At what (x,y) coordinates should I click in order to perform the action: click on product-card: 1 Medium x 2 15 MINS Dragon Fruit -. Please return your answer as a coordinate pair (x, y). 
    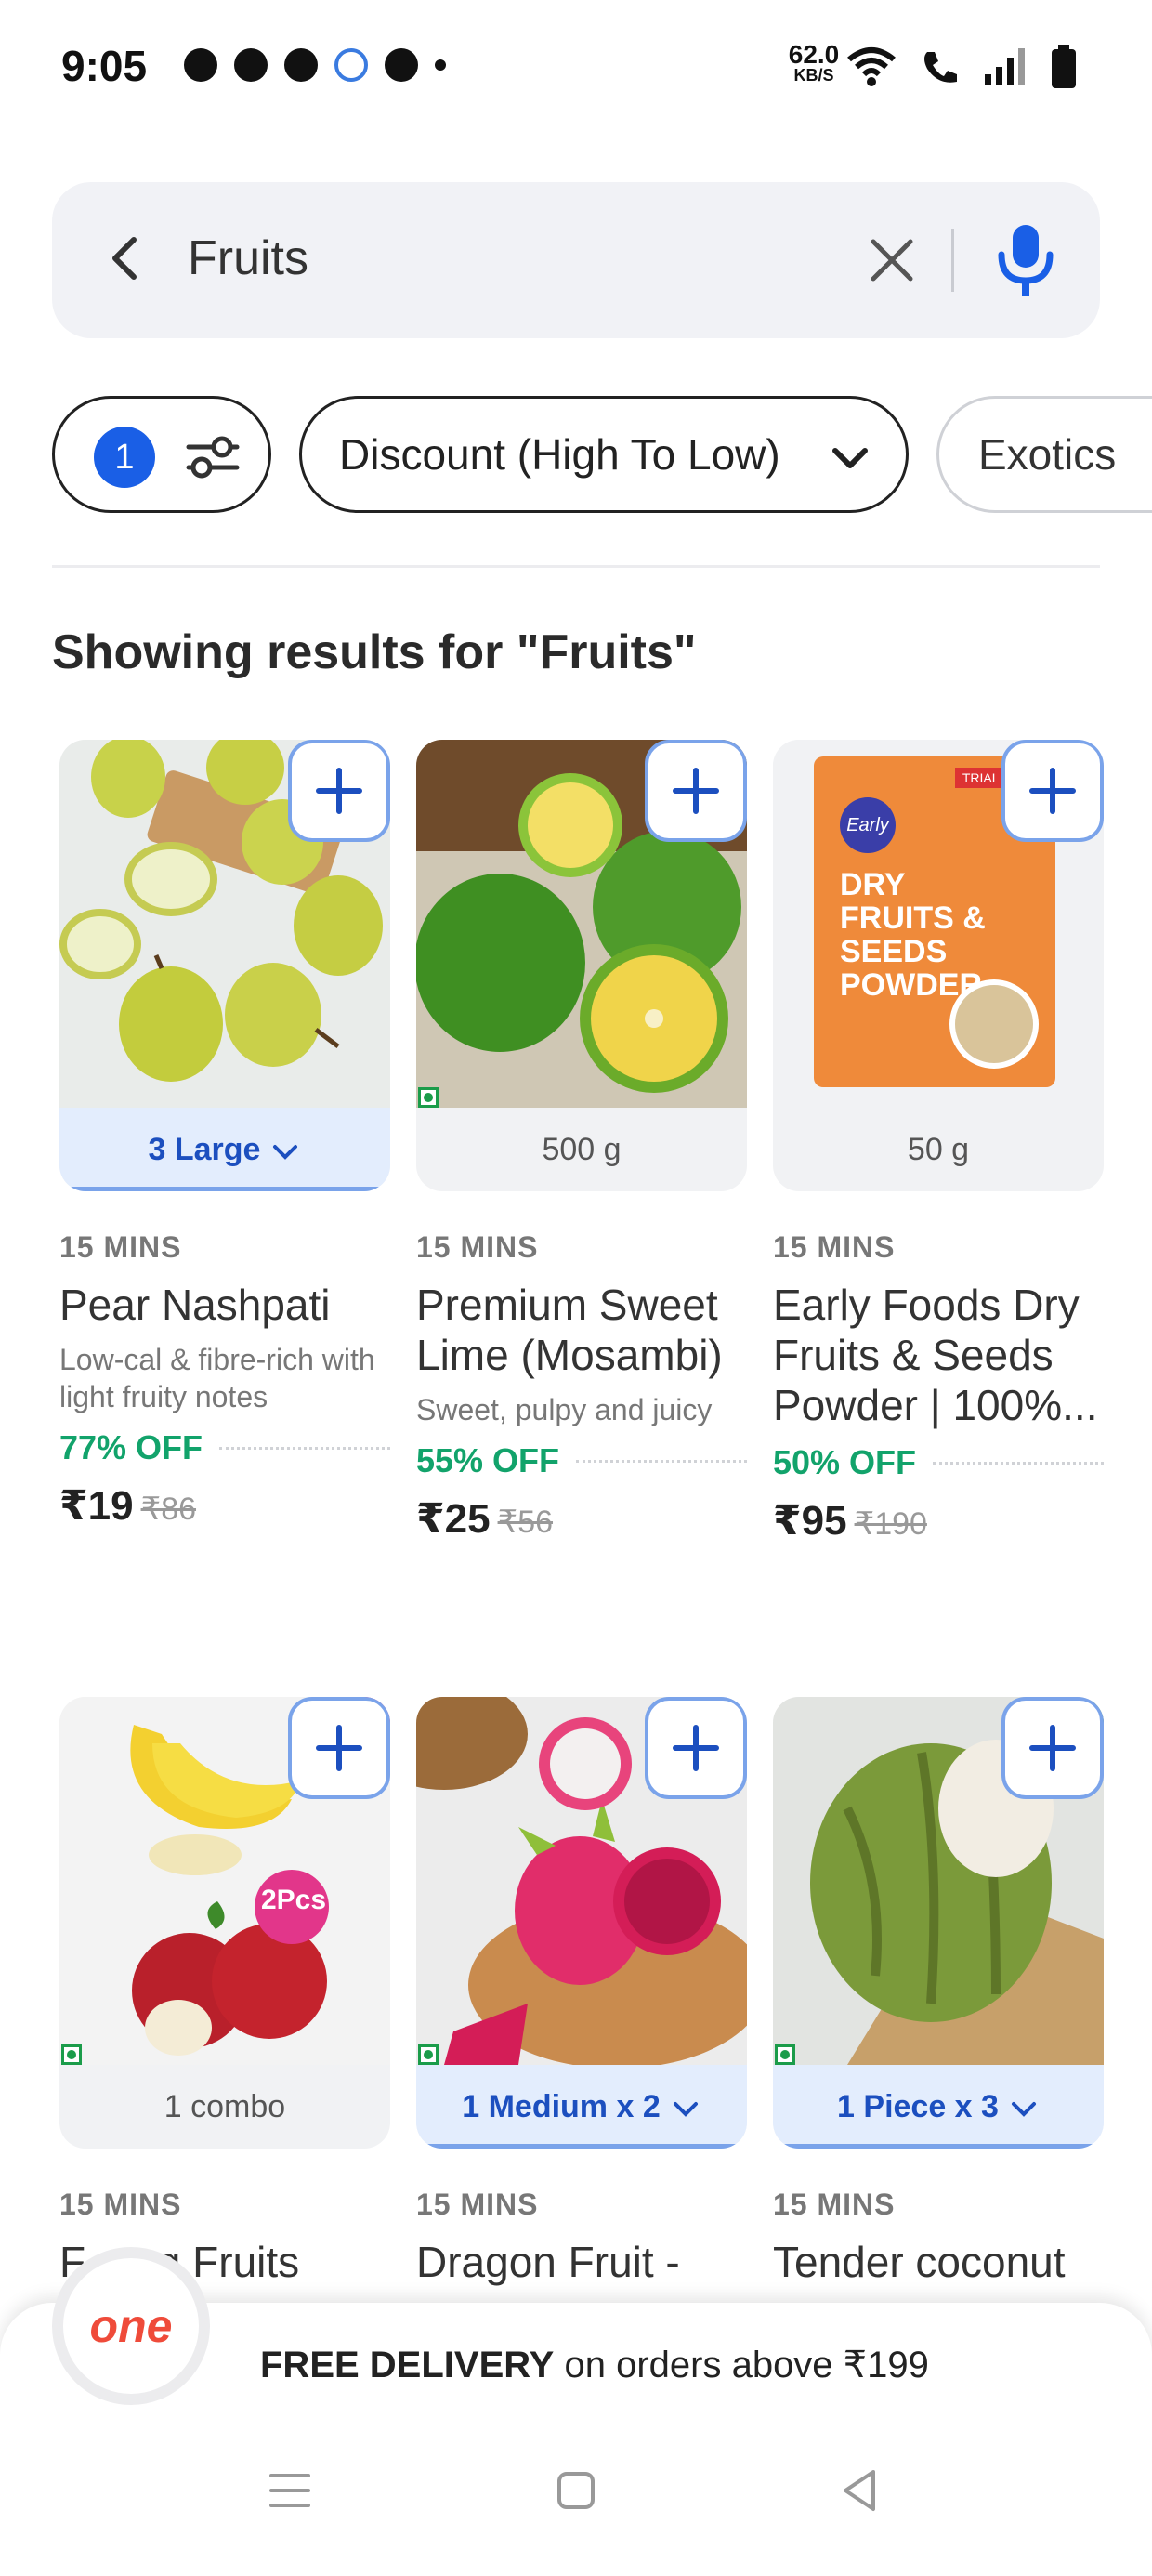
    Looking at the image, I should click on (581, 1992).